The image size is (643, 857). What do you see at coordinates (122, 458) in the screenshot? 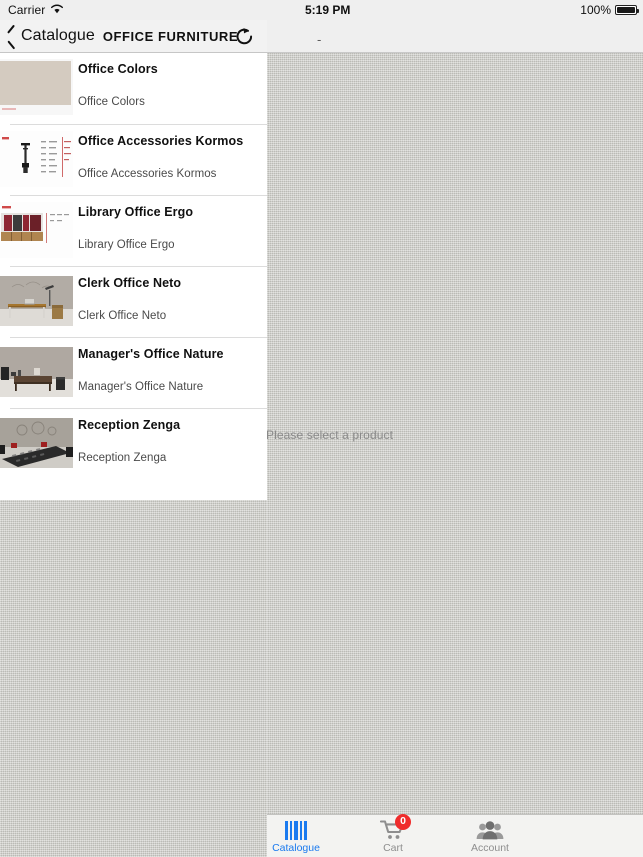
I see `product-subtitle: Reception Zenga` at bounding box center [122, 458].